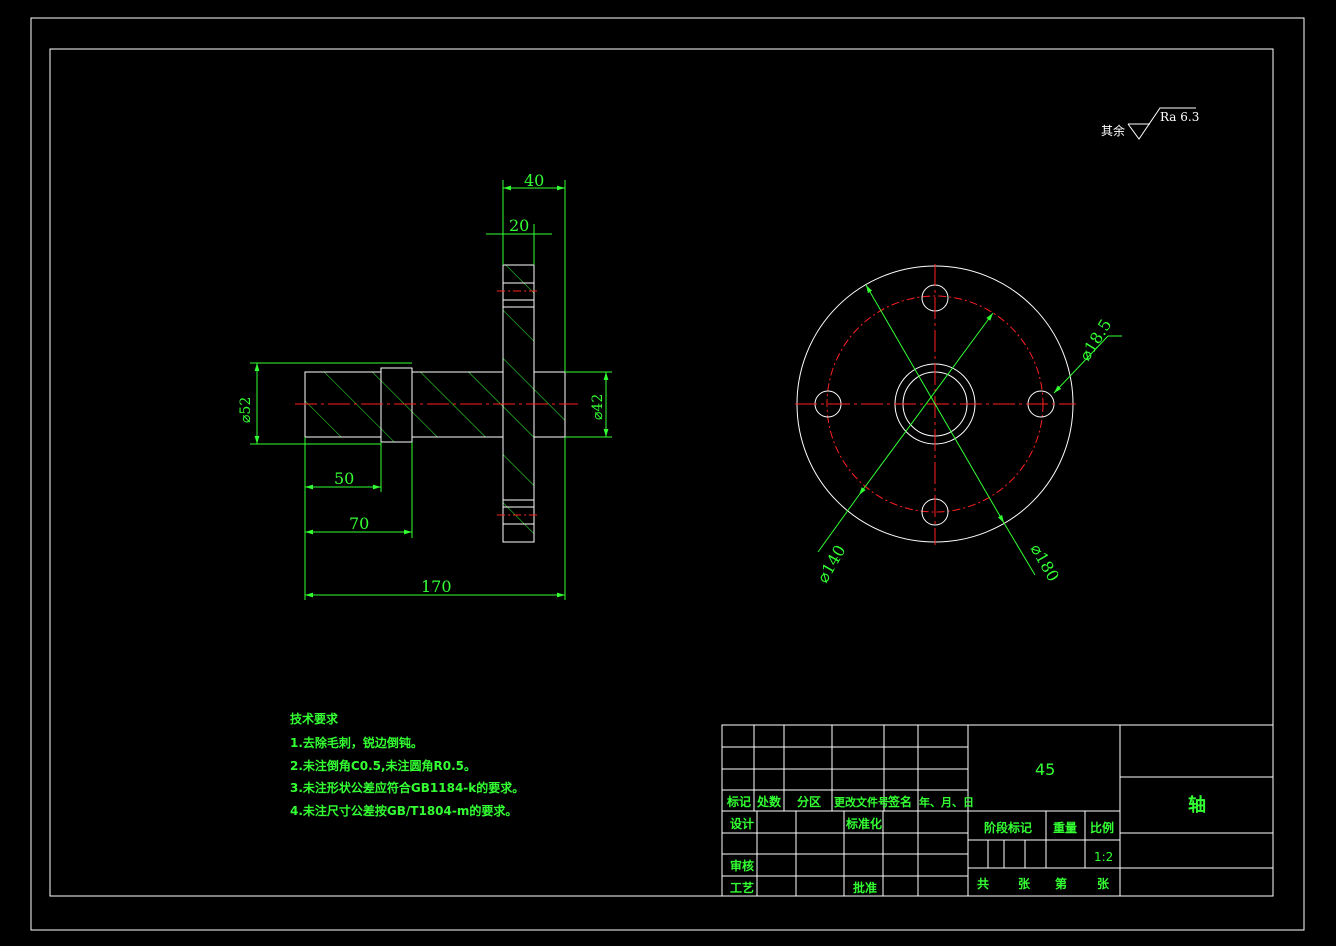 The height and width of the screenshot is (946, 1336). I want to click on notes-title: 技术要求, so click(314, 718).